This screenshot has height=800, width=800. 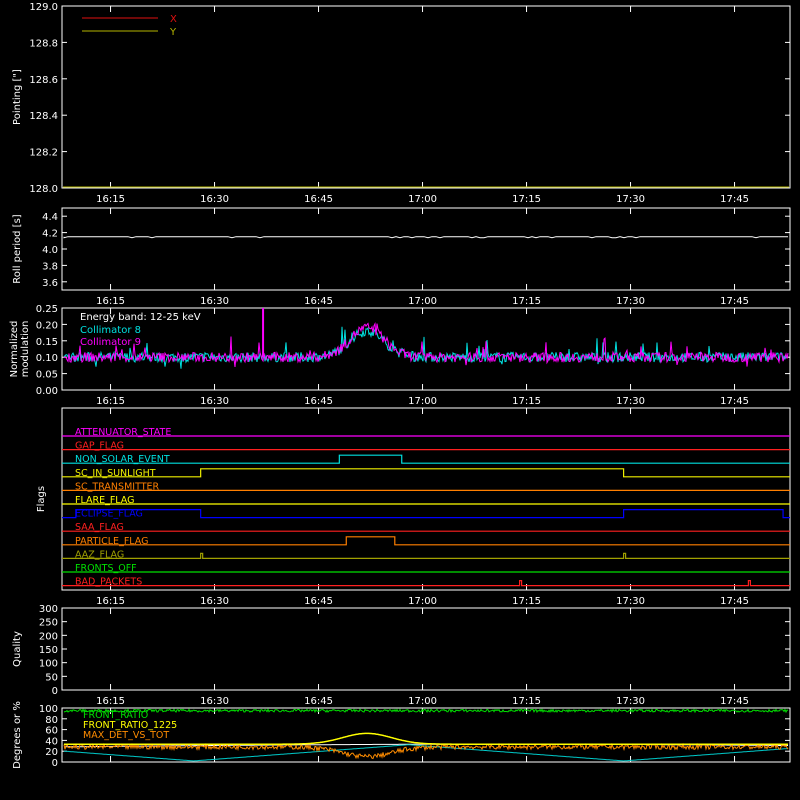 What do you see at coordinates (17, 248) in the screenshot?
I see `y-axis-label: Roll period [s]` at bounding box center [17, 248].